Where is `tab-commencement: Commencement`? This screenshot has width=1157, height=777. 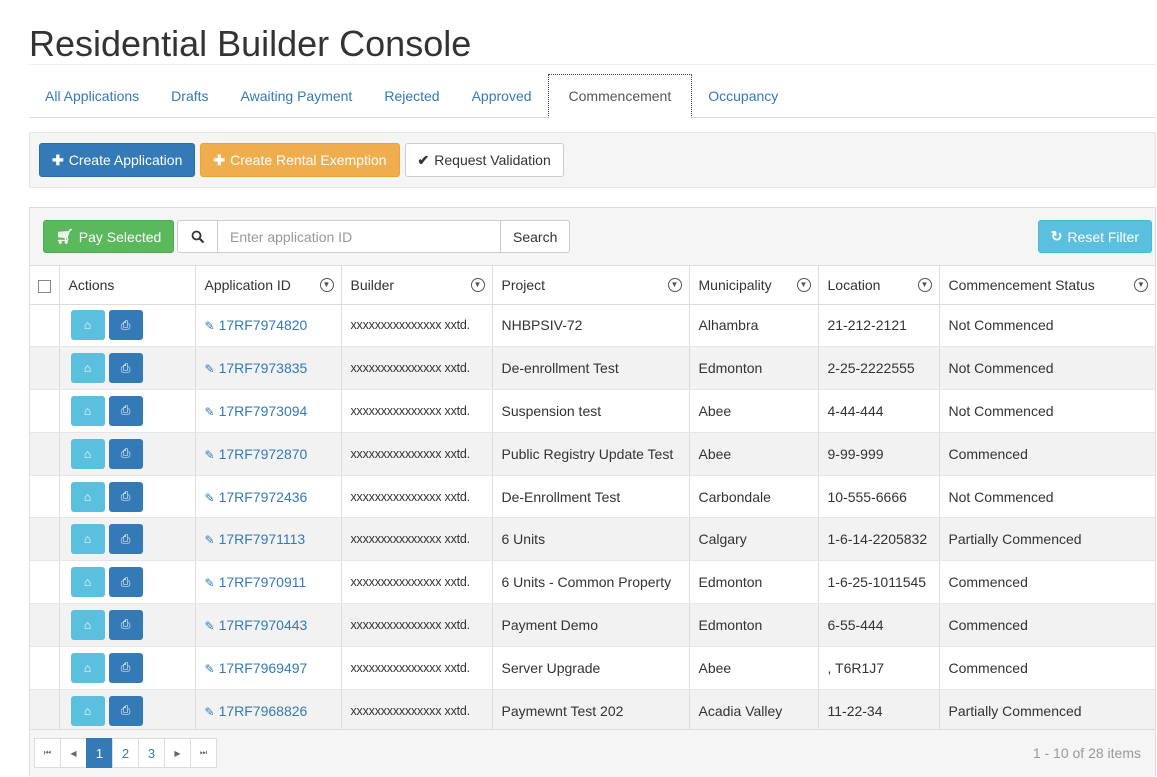 tab-commencement: Commencement is located at coordinates (620, 96).